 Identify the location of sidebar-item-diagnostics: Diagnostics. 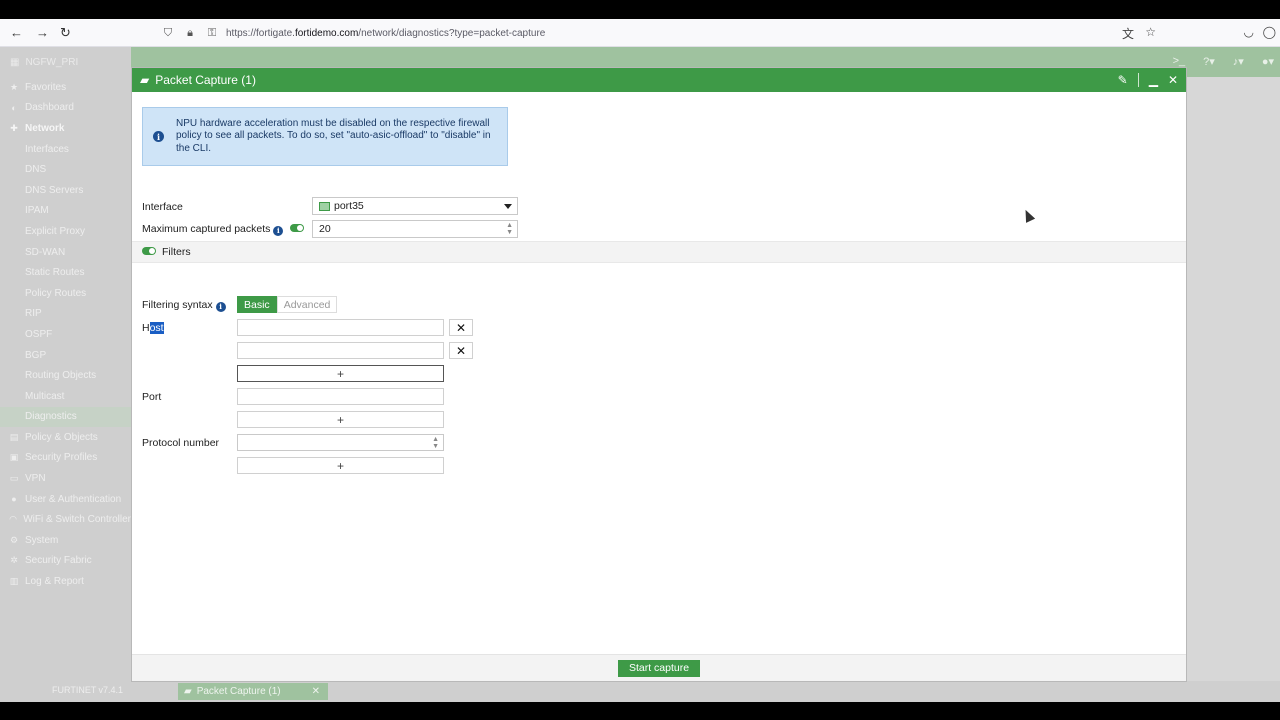
(65, 417).